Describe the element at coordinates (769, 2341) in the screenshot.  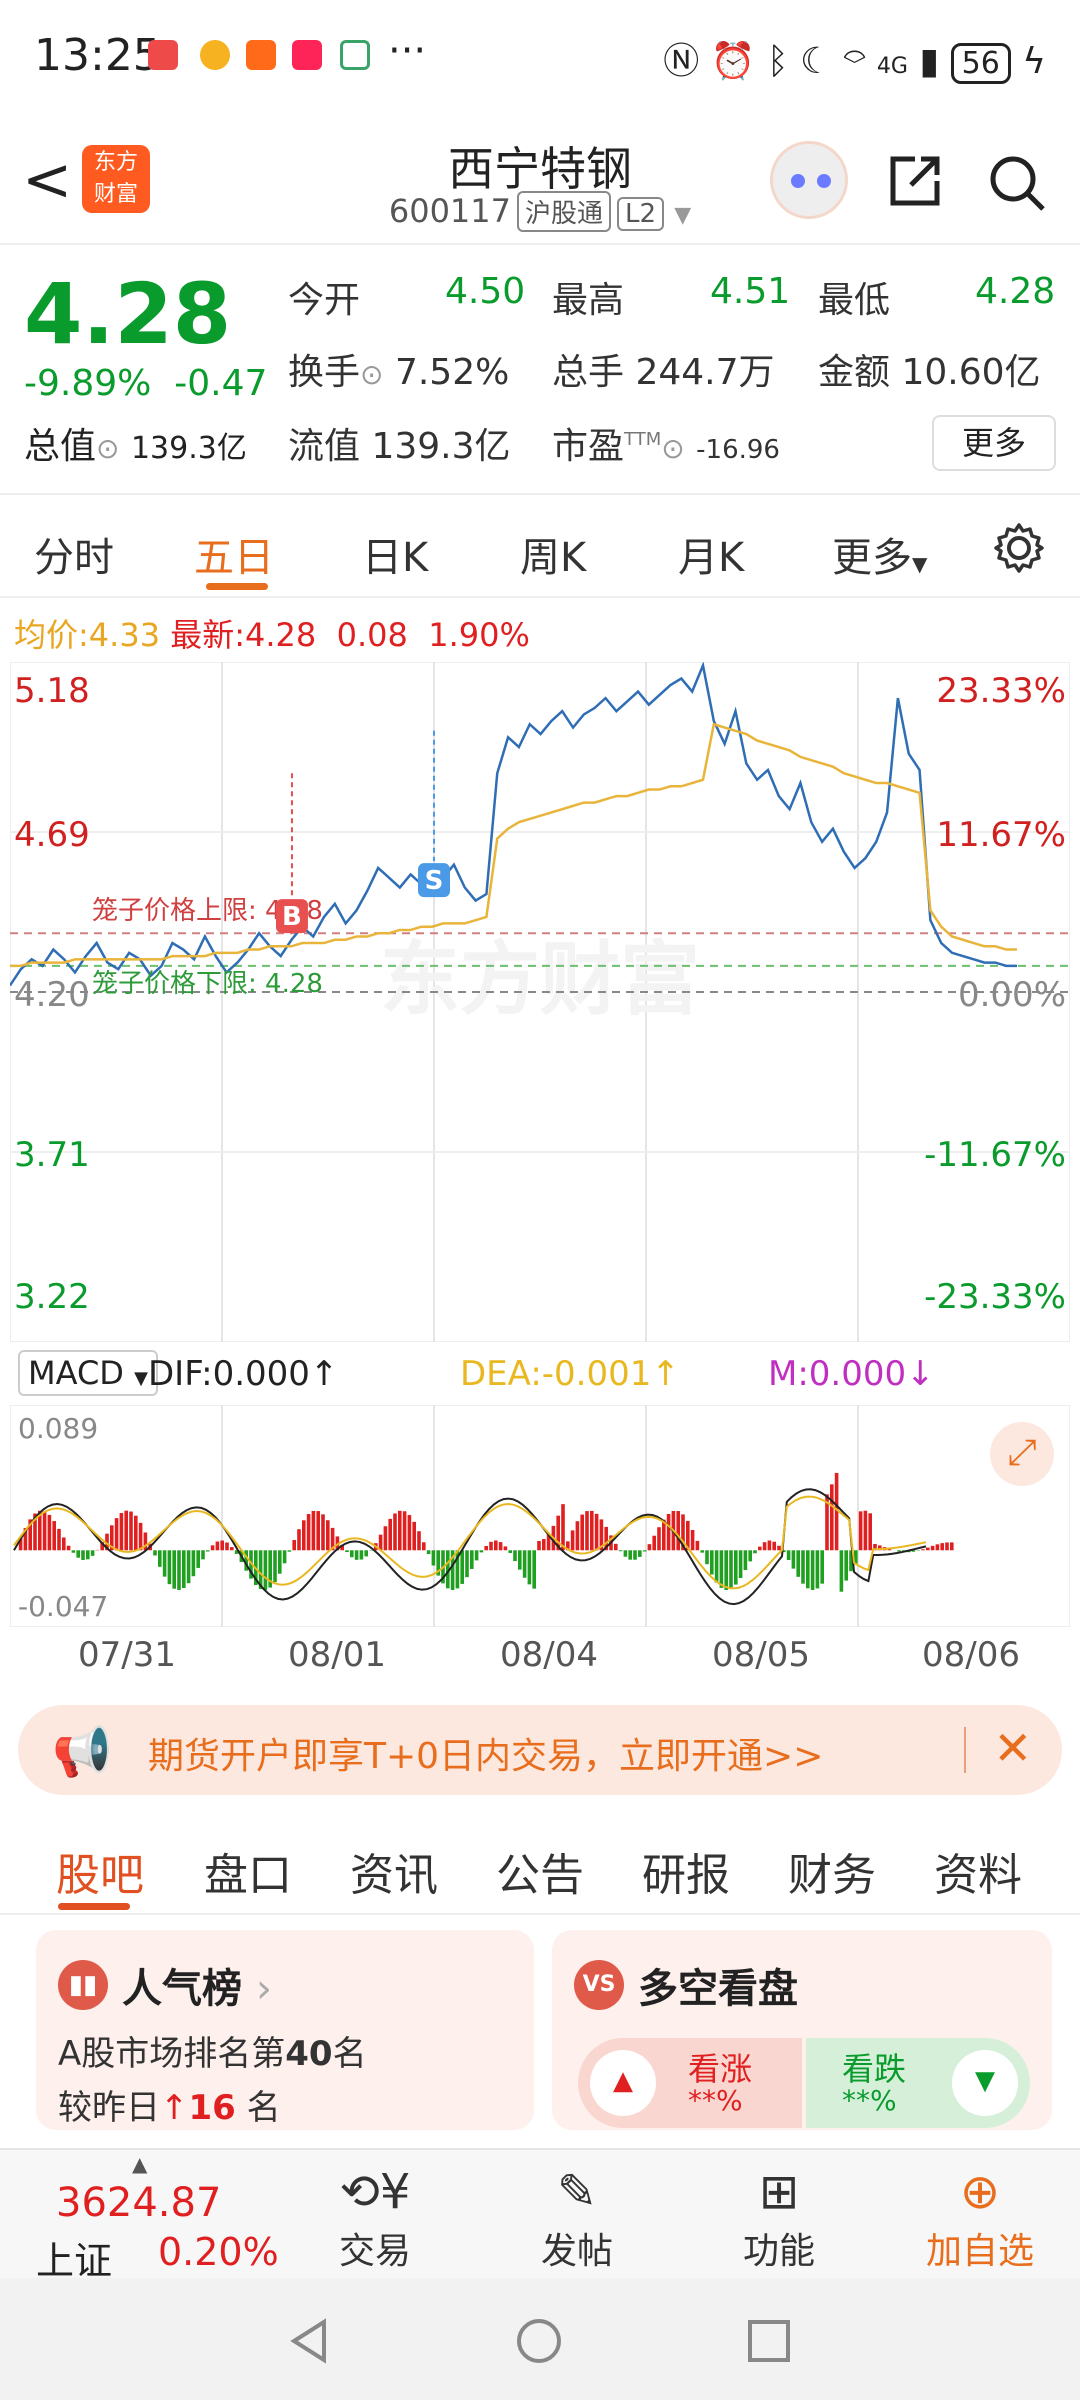
I see `recents-square-icon` at that location.